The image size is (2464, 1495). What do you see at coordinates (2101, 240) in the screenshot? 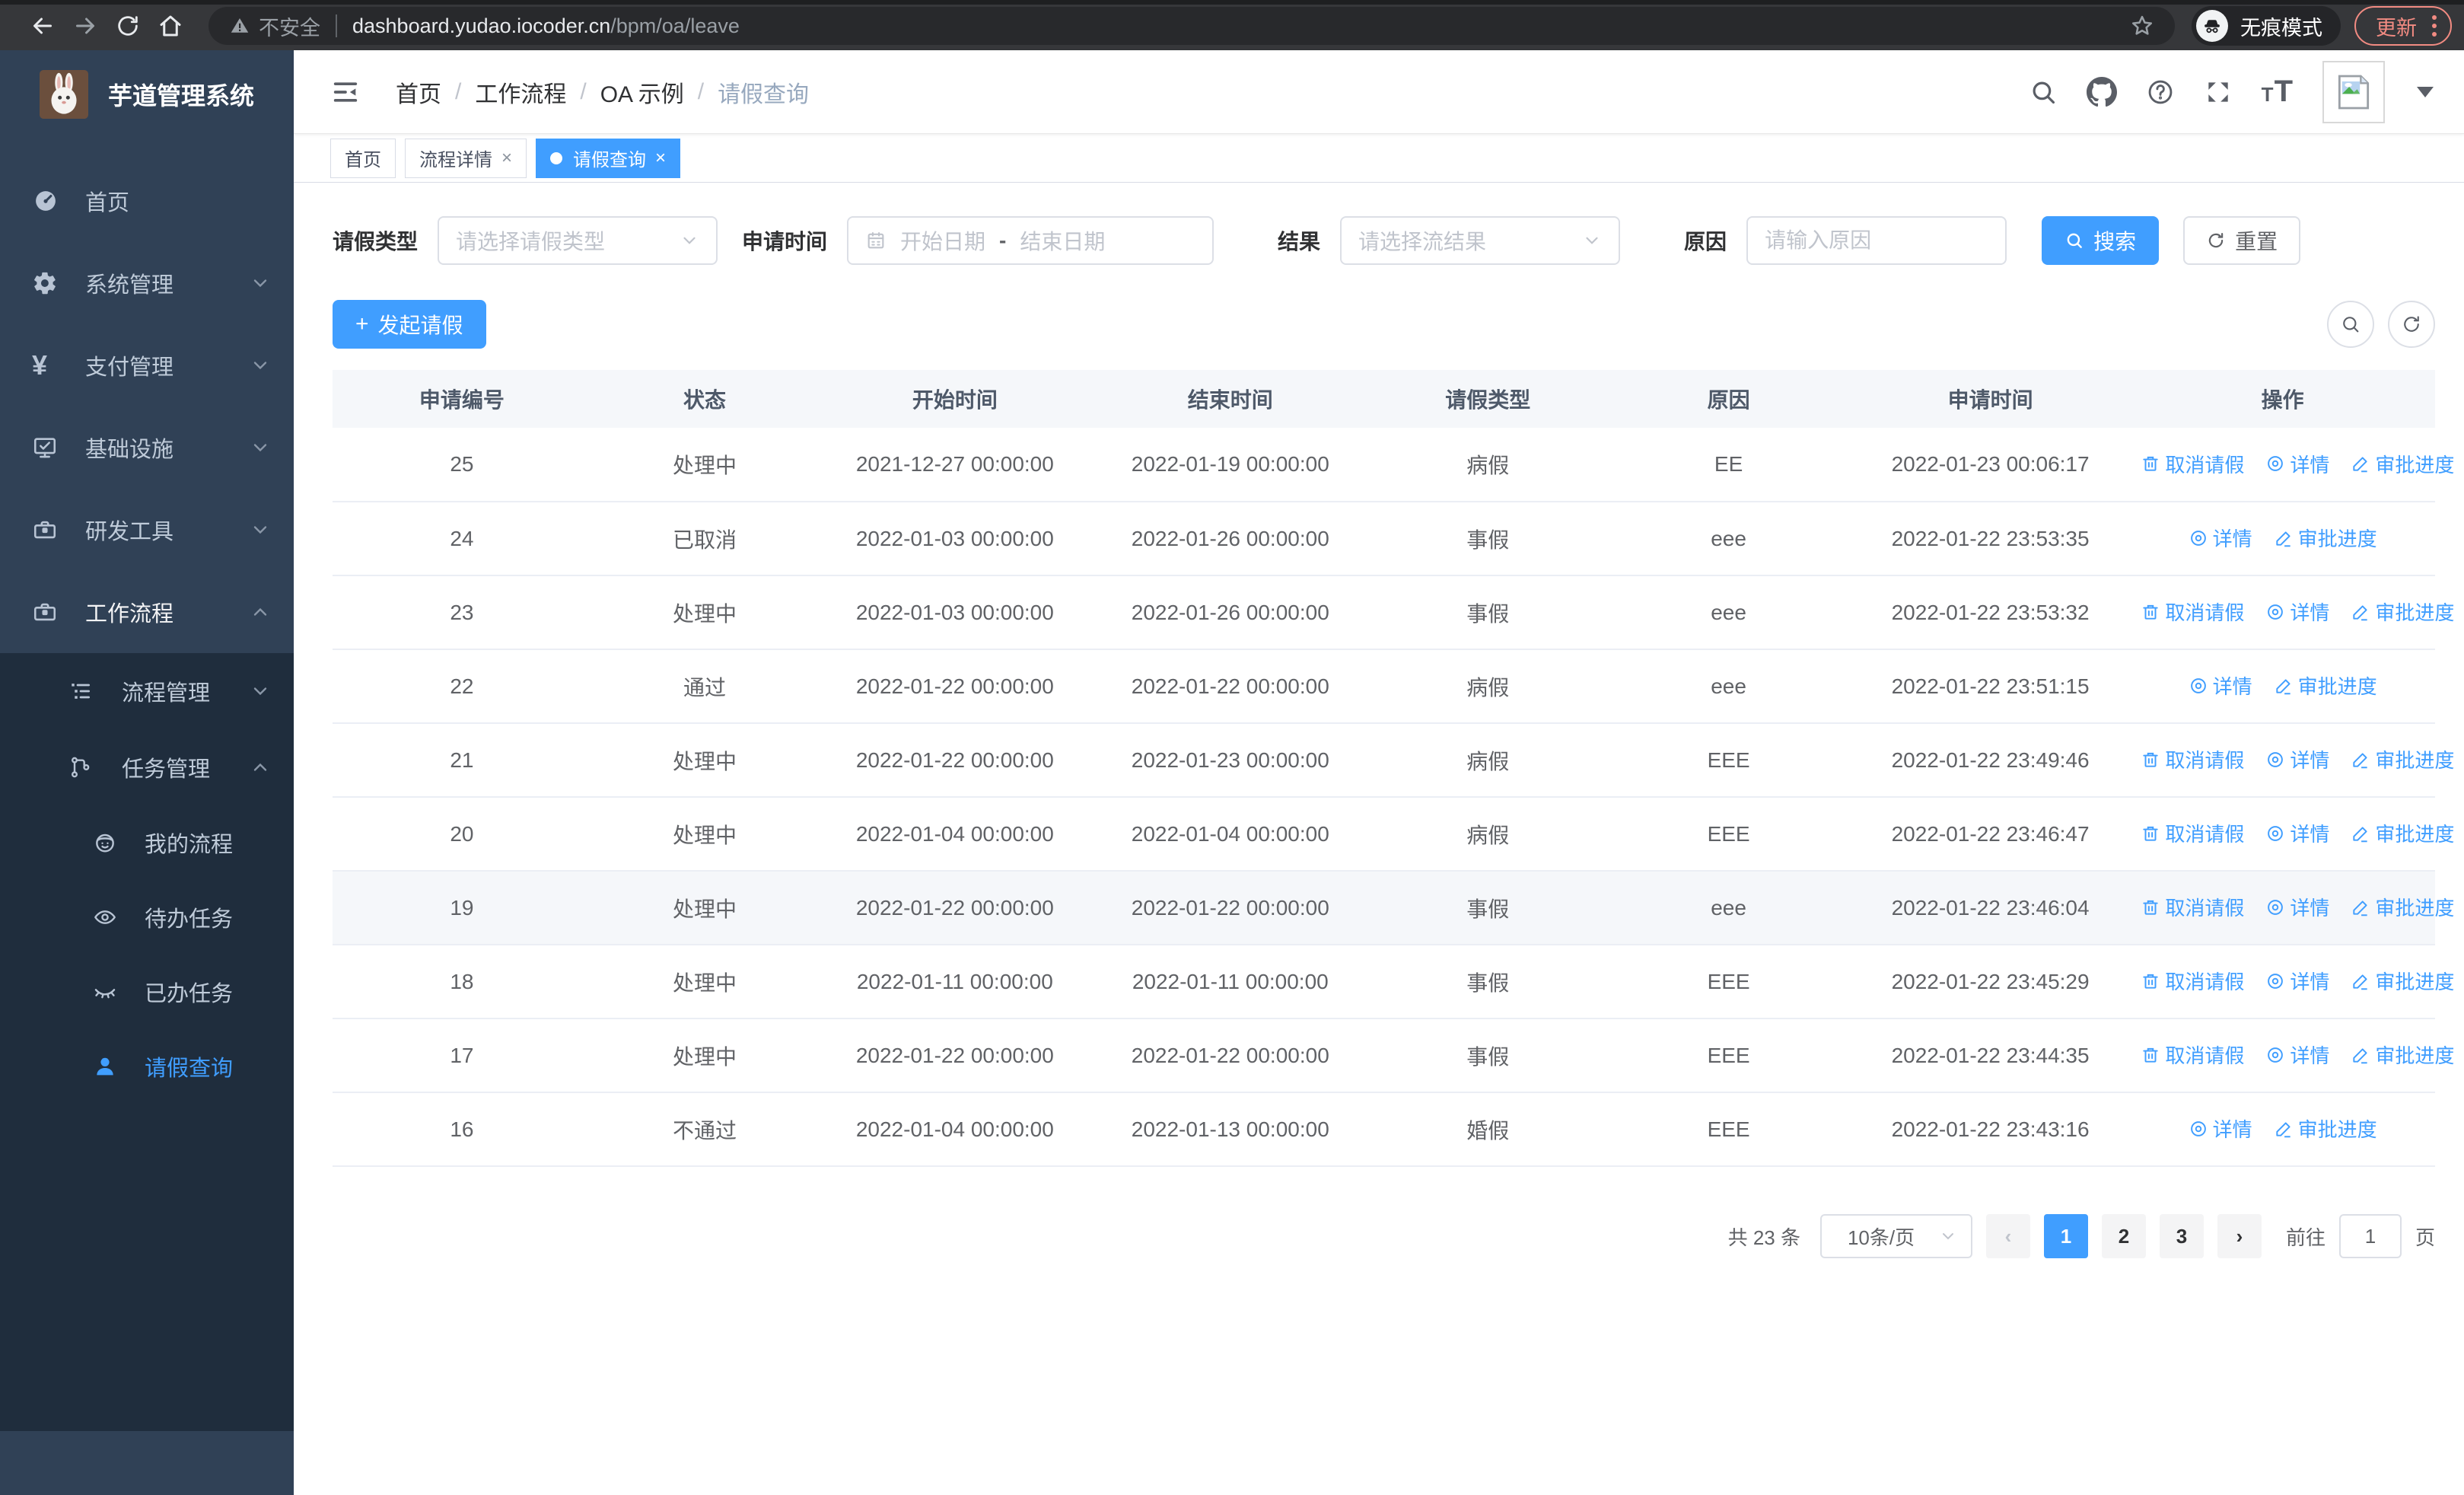
I see `search-button: 搜索` at bounding box center [2101, 240].